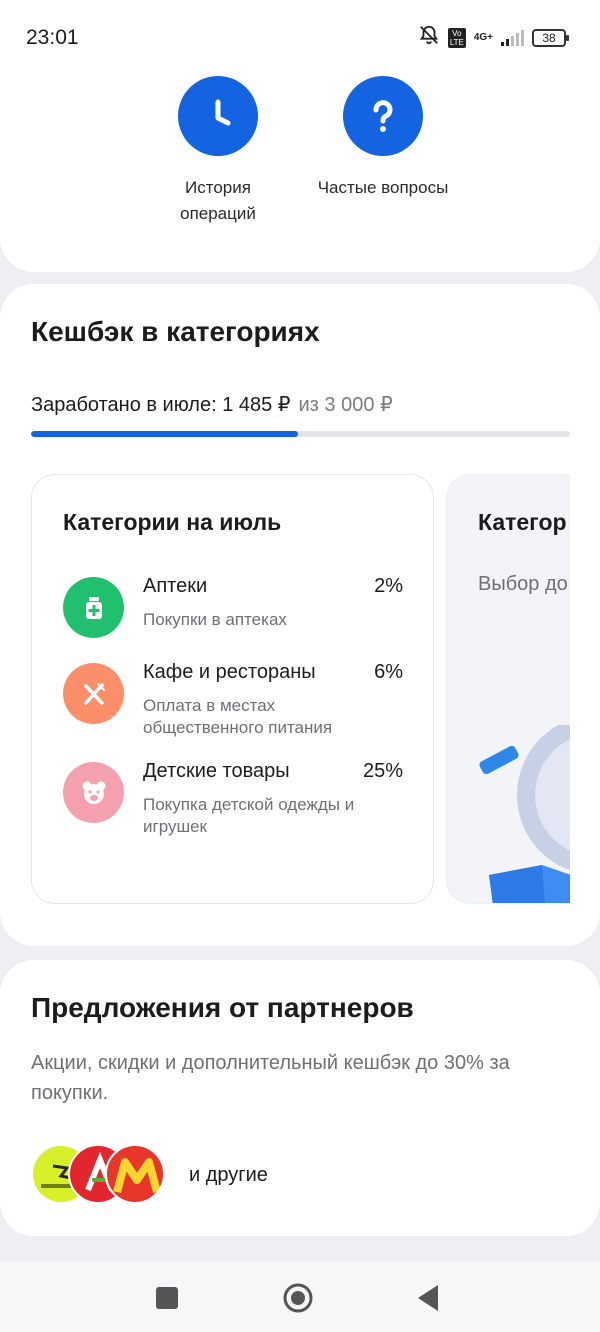 This screenshot has width=600, height=1332. What do you see at coordinates (345, 405) in the screenshot?
I see `earned-limit: из 3 000 ₽` at bounding box center [345, 405].